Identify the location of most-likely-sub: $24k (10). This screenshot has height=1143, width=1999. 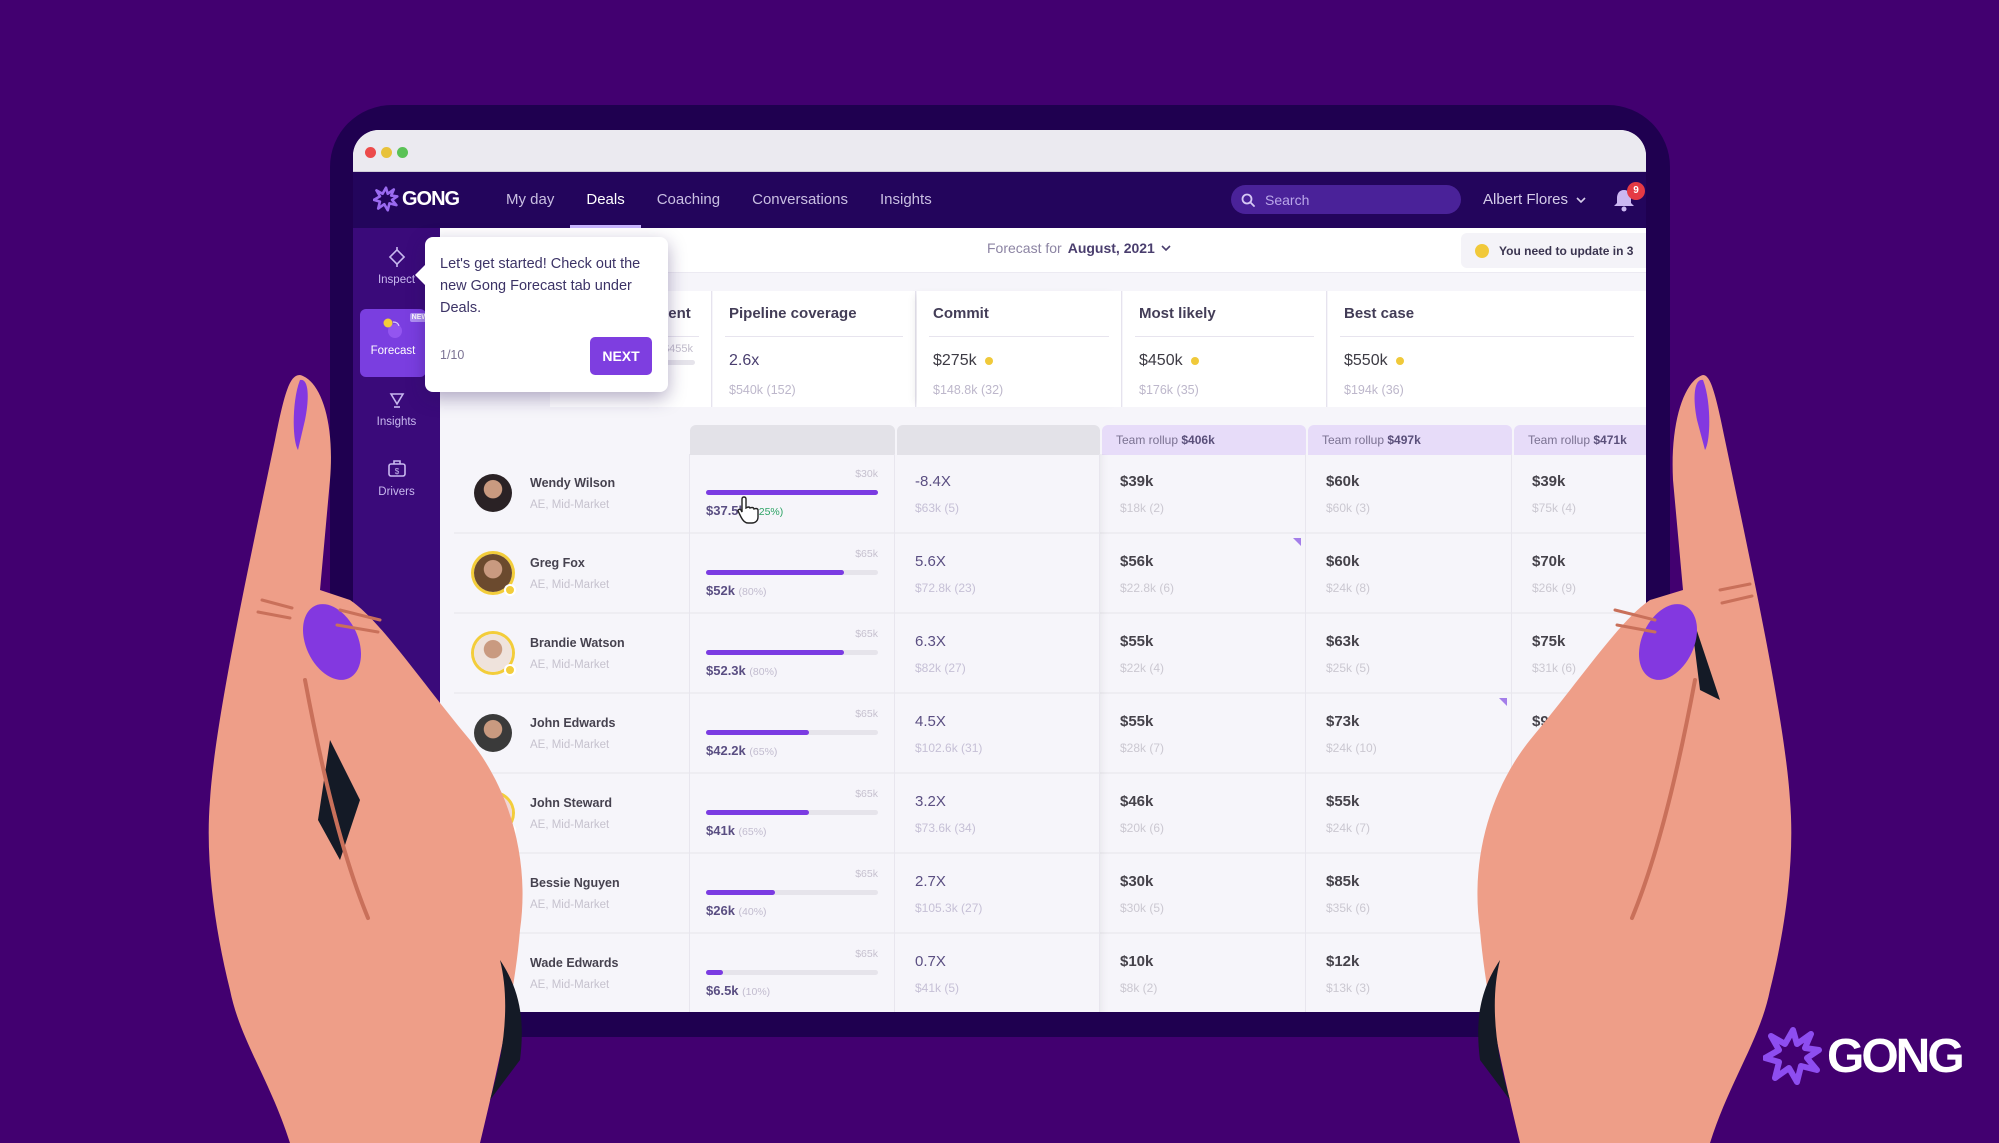
(1351, 748).